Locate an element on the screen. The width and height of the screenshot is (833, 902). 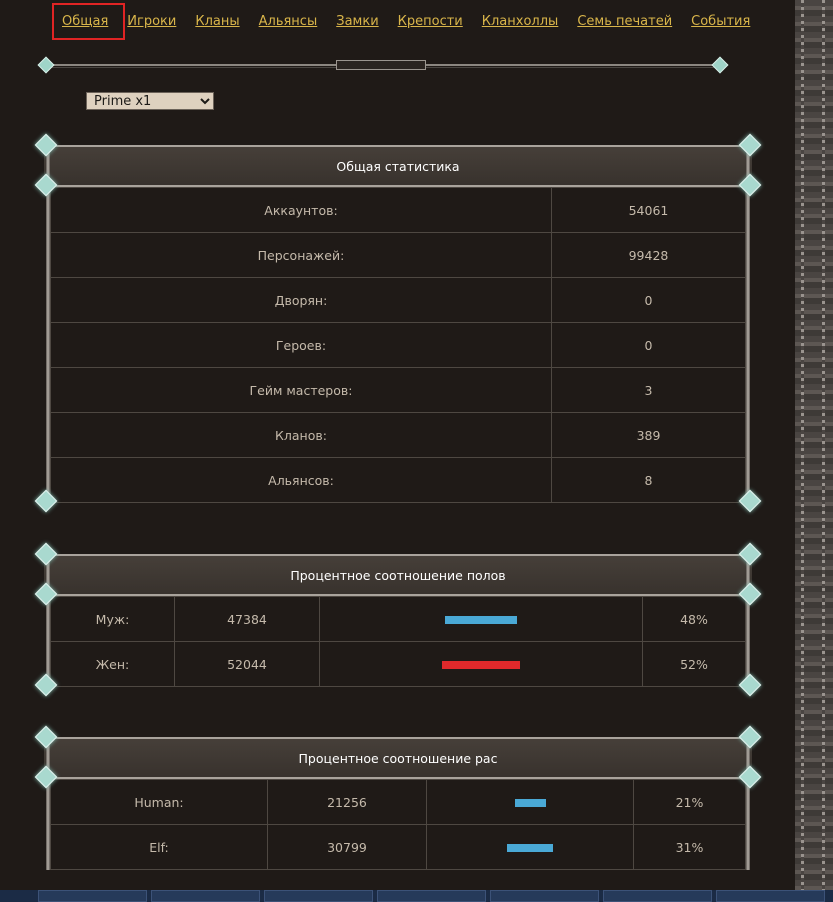
gender-row: Муж: 47384 48% is located at coordinates (398, 619).